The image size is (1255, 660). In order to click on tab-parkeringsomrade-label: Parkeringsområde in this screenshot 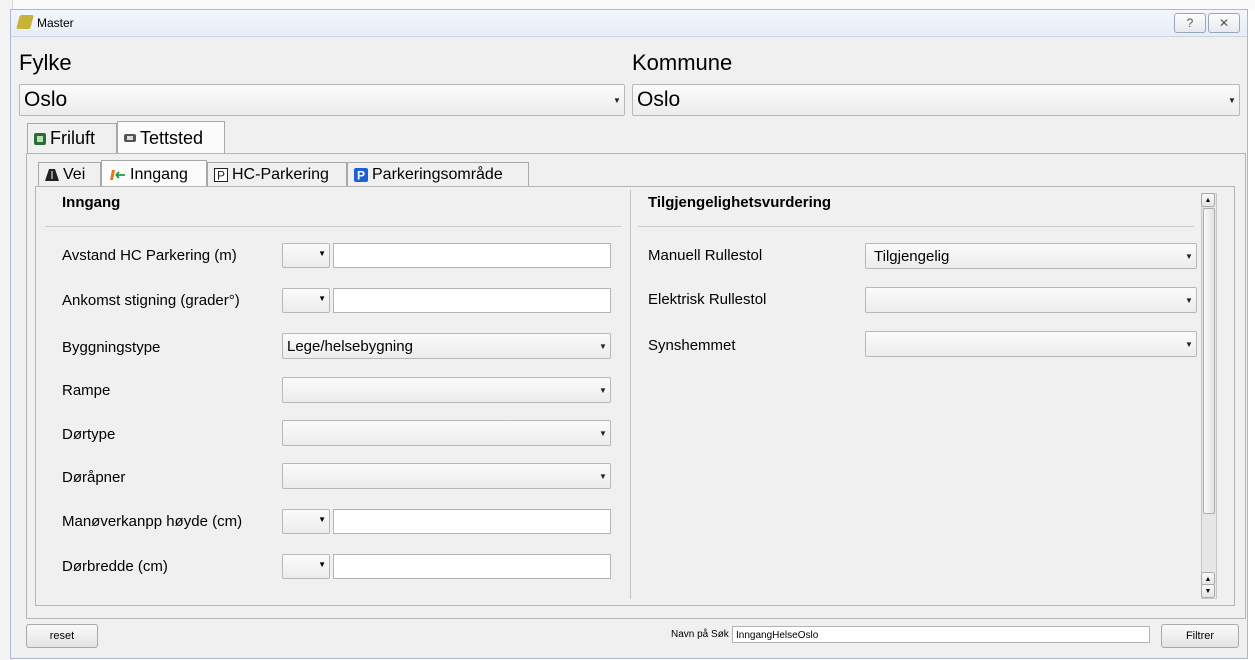, I will do `click(437, 174)`.